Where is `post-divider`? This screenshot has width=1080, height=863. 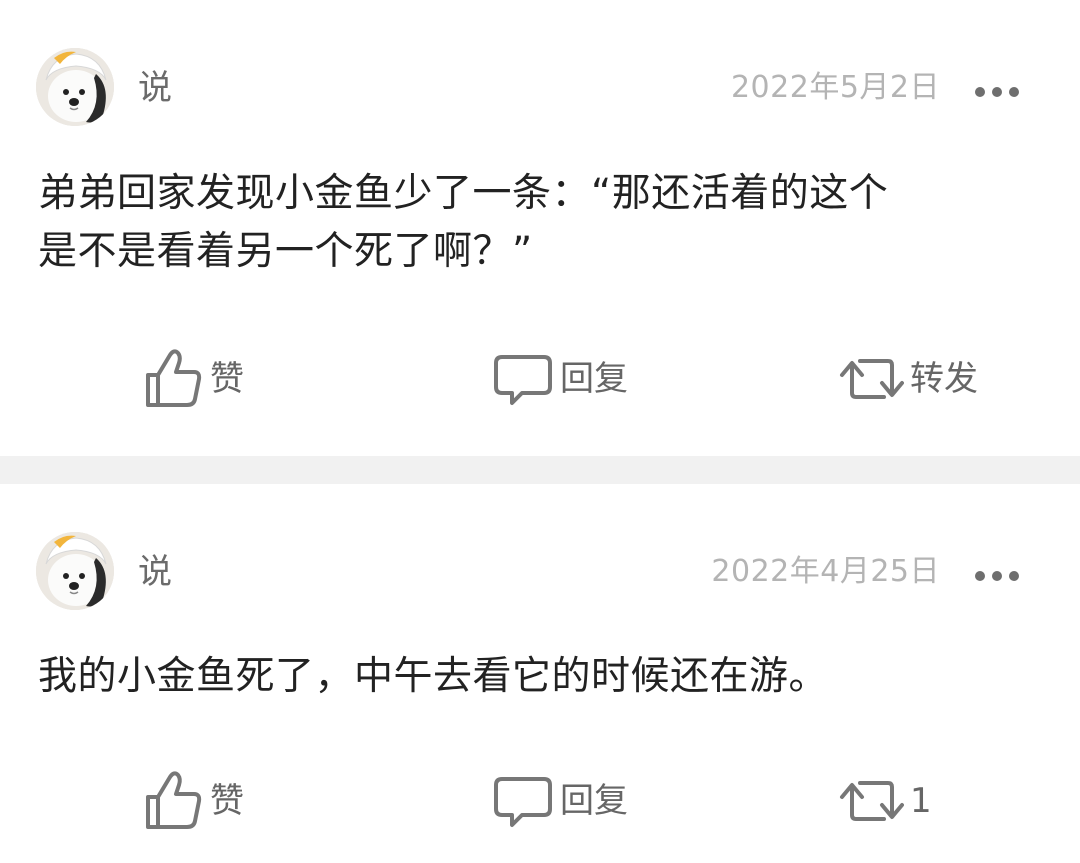 post-divider is located at coordinates (540, 470).